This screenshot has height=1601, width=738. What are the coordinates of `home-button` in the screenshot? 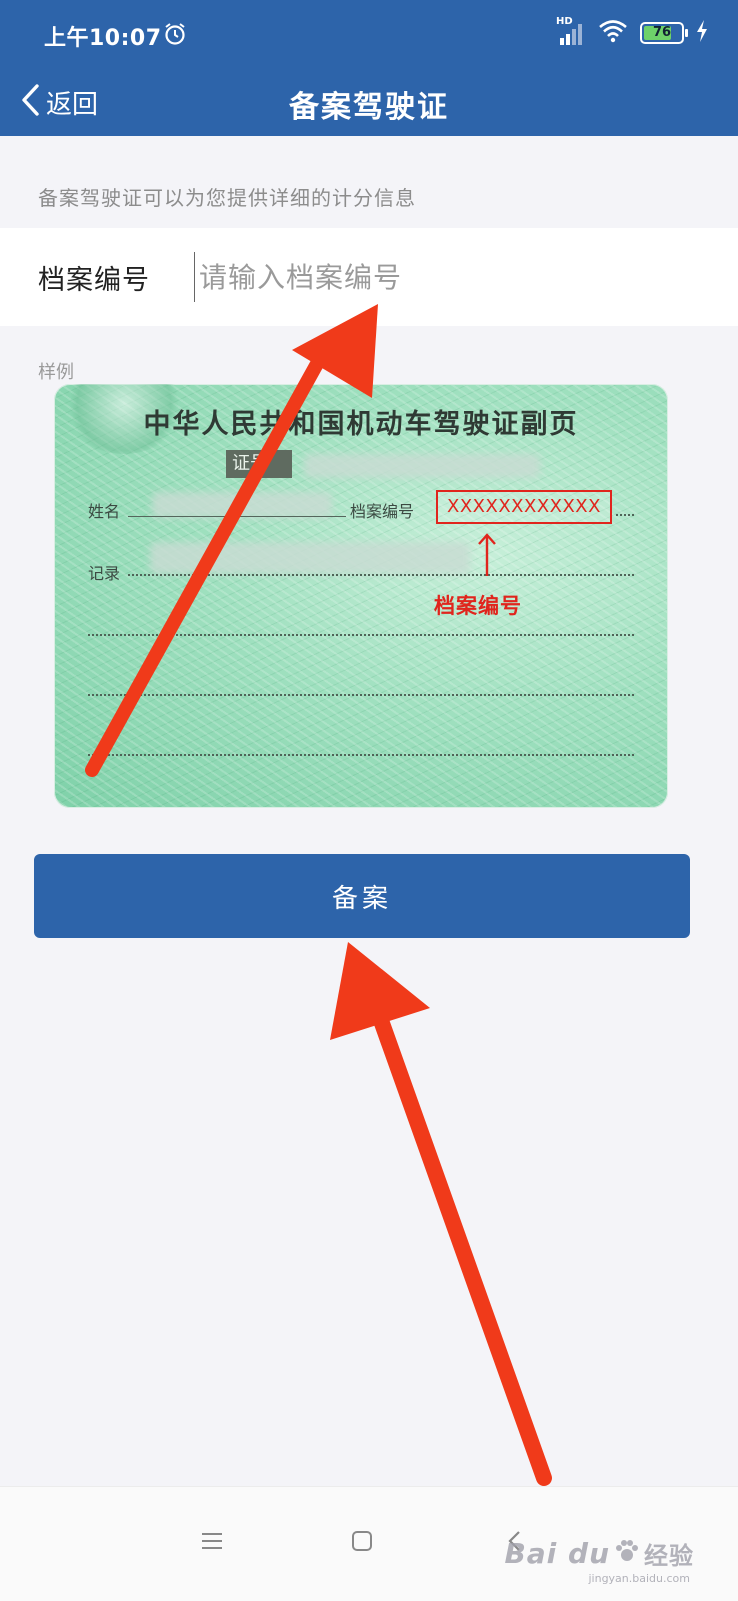 It's located at (362, 1543).